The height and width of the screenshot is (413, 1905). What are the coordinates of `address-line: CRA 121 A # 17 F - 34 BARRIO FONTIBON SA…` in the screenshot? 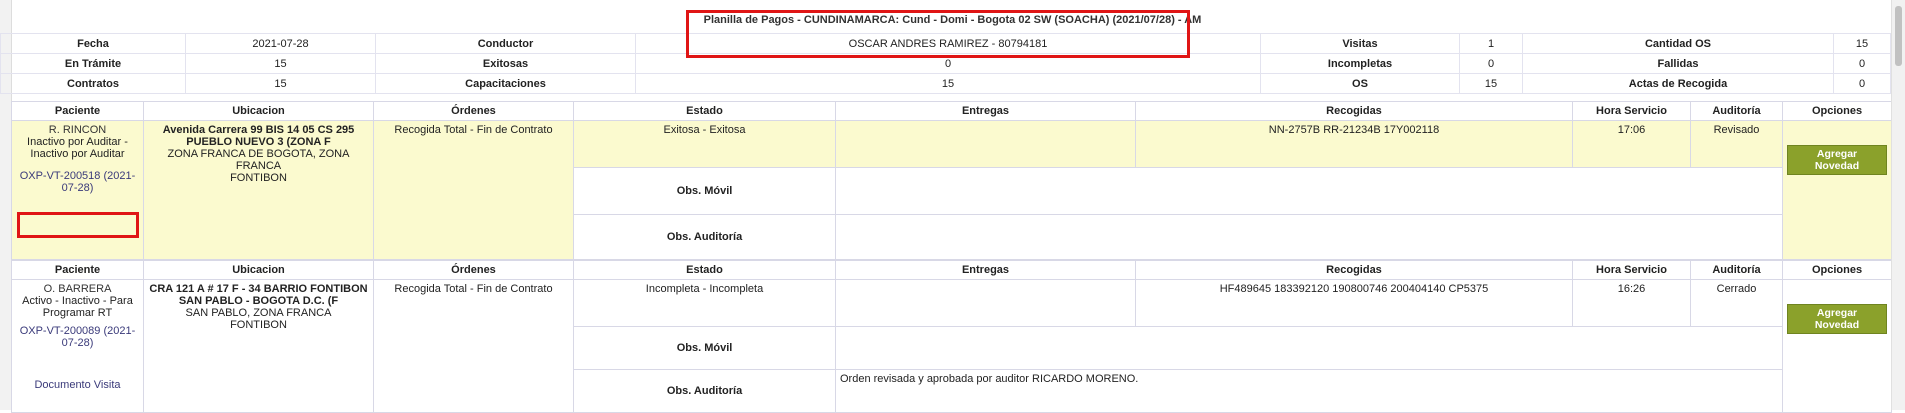 It's located at (258, 295).